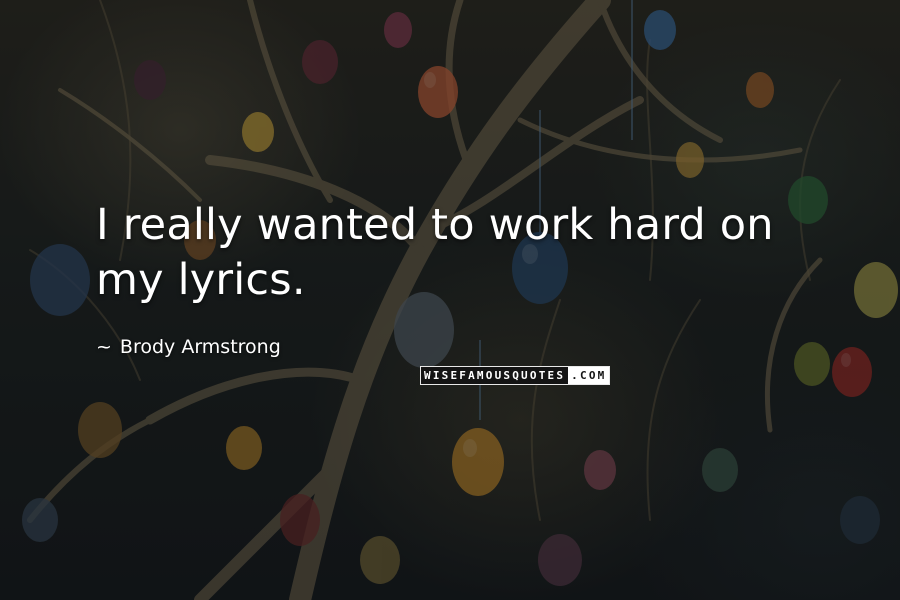 The image size is (900, 600). I want to click on author-line: ~ Brody Armstrong, so click(188, 347).